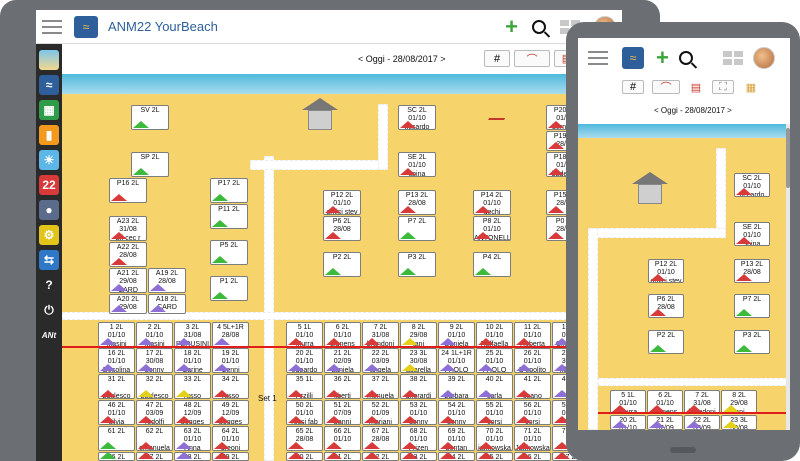  Describe the element at coordinates (418, 456) in the screenshot. I see `spot-cell: 83 2L` at that location.